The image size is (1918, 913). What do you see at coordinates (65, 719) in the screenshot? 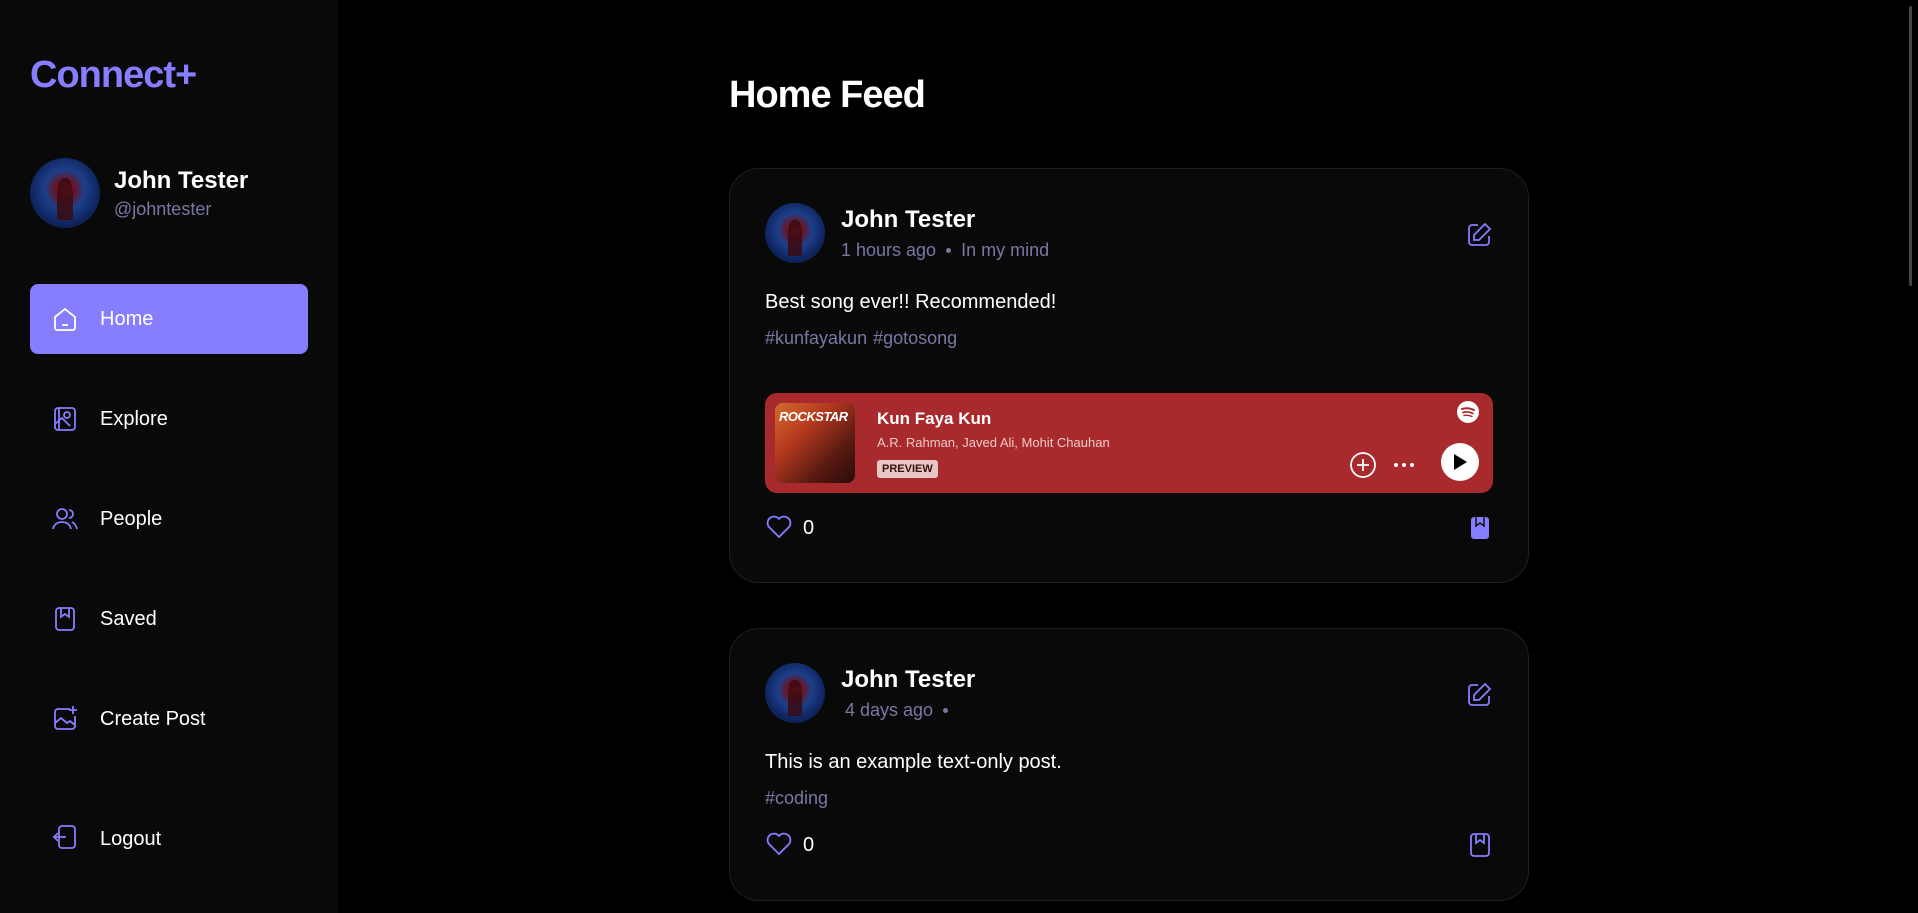
I see `create-post-icon` at bounding box center [65, 719].